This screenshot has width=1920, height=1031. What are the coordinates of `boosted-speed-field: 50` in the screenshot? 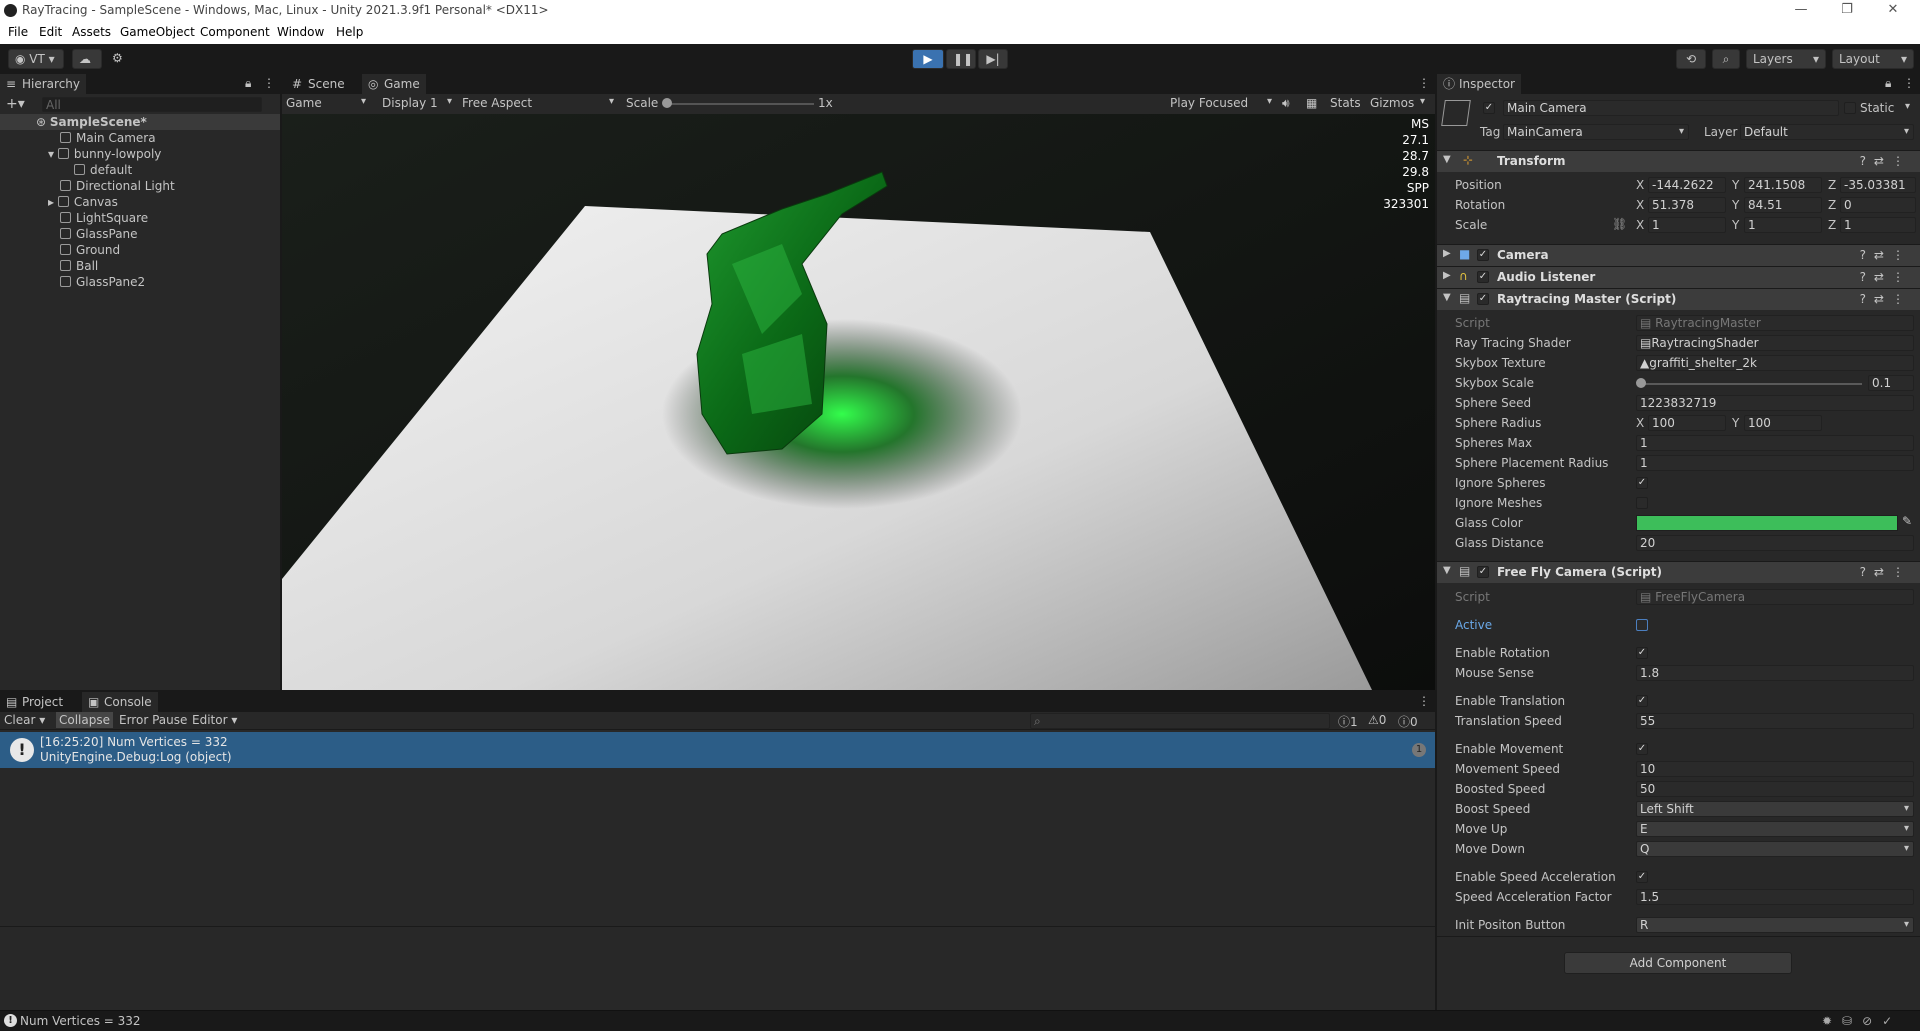 It's located at (1775, 789).